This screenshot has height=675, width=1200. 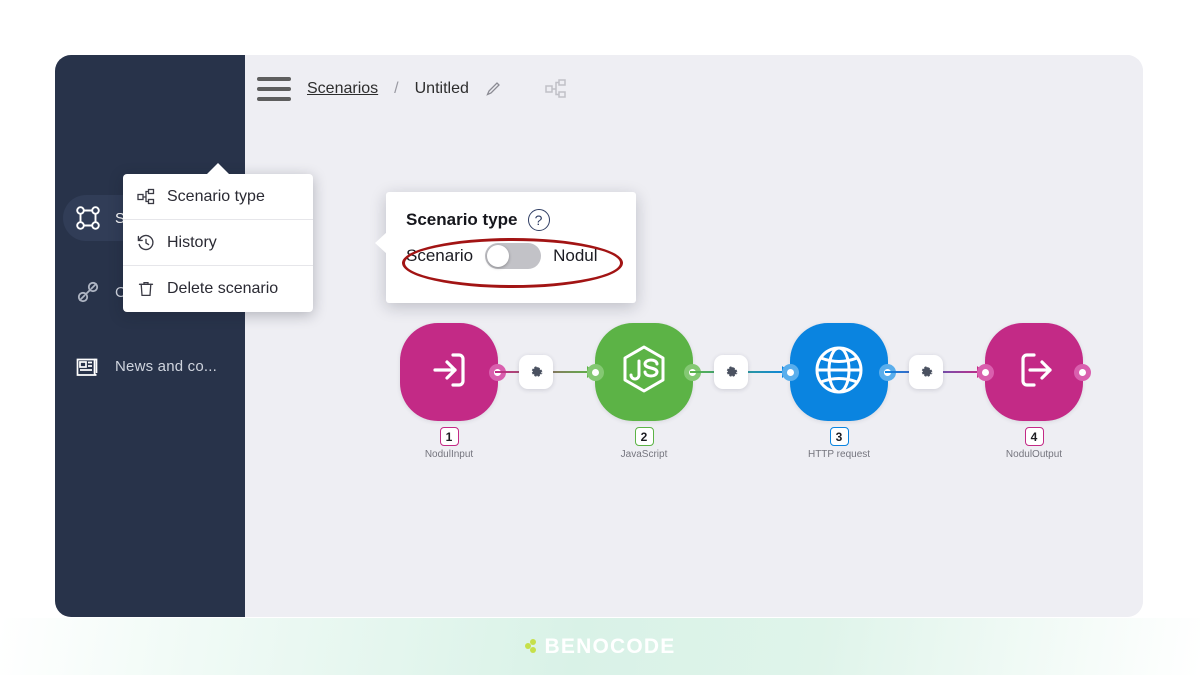 I want to click on question-mark-icon: ?, so click(x=538, y=220).